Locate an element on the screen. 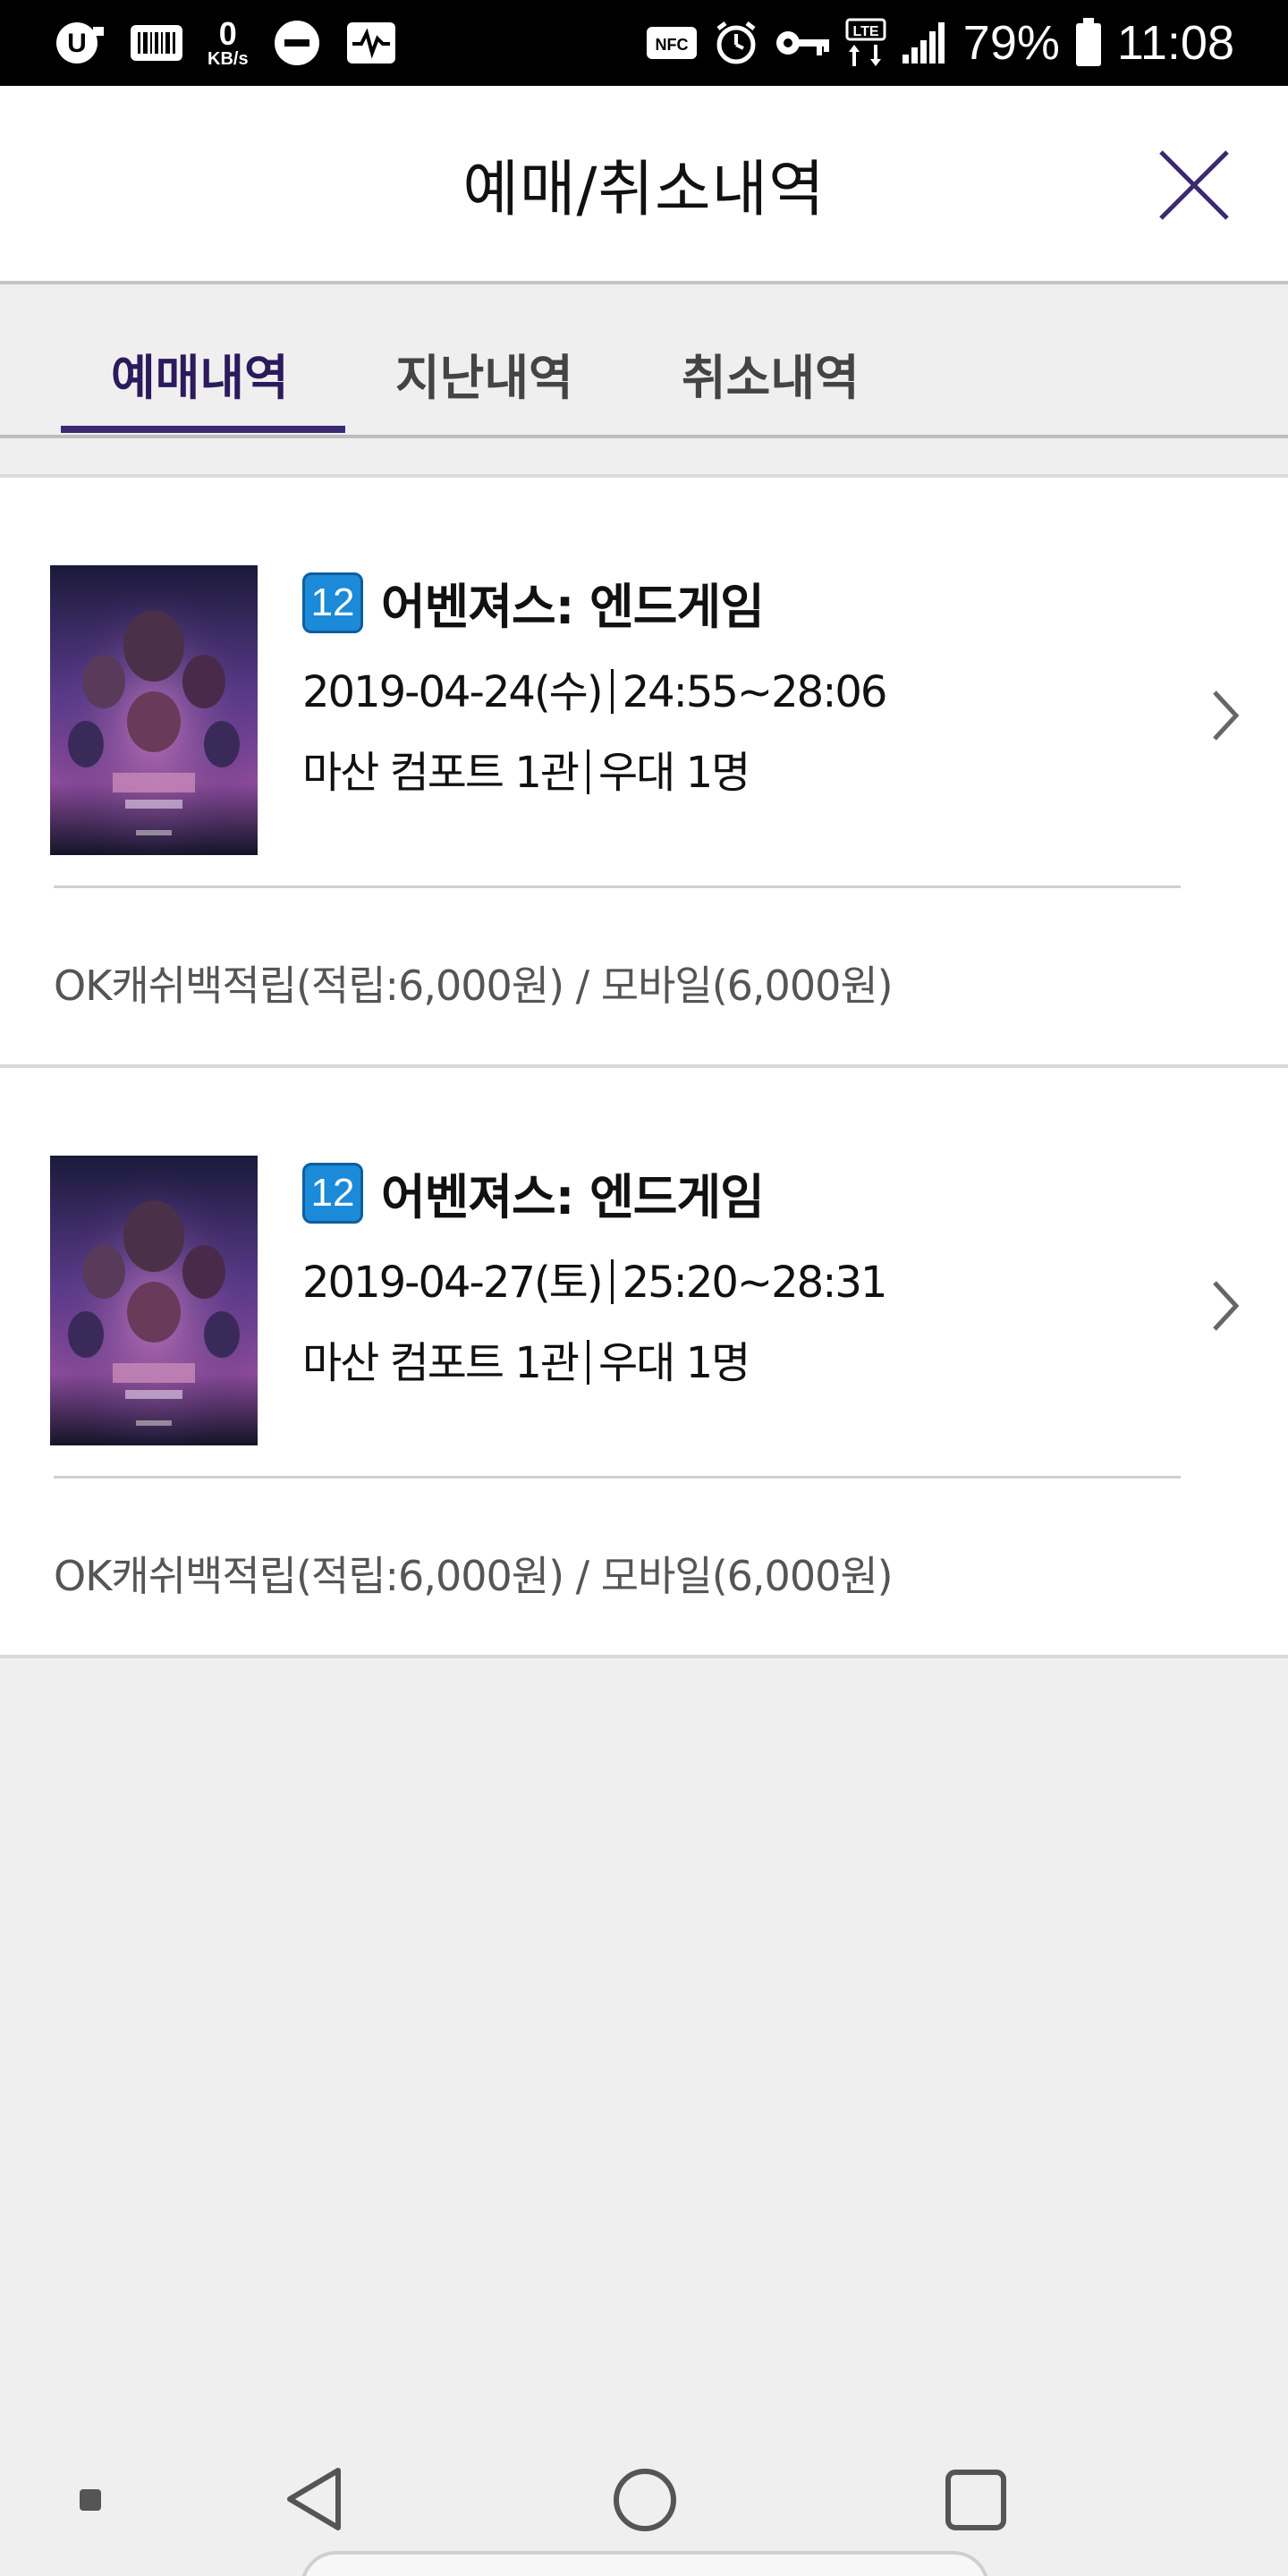 The width and height of the screenshot is (1288, 2576). lte-label: LTE is located at coordinates (865, 31).